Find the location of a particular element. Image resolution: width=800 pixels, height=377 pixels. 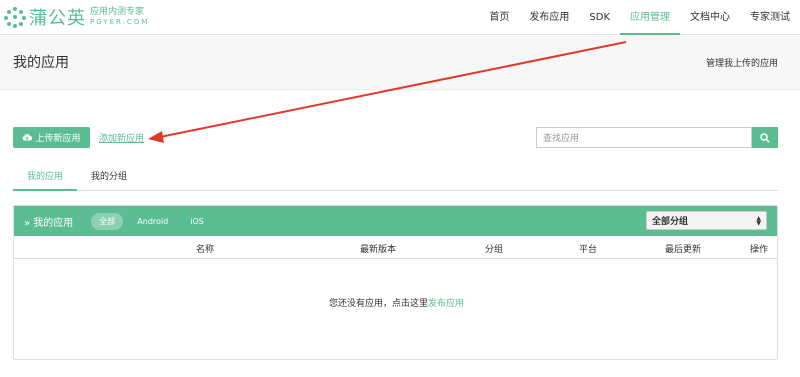

app-search is located at coordinates (657, 137).